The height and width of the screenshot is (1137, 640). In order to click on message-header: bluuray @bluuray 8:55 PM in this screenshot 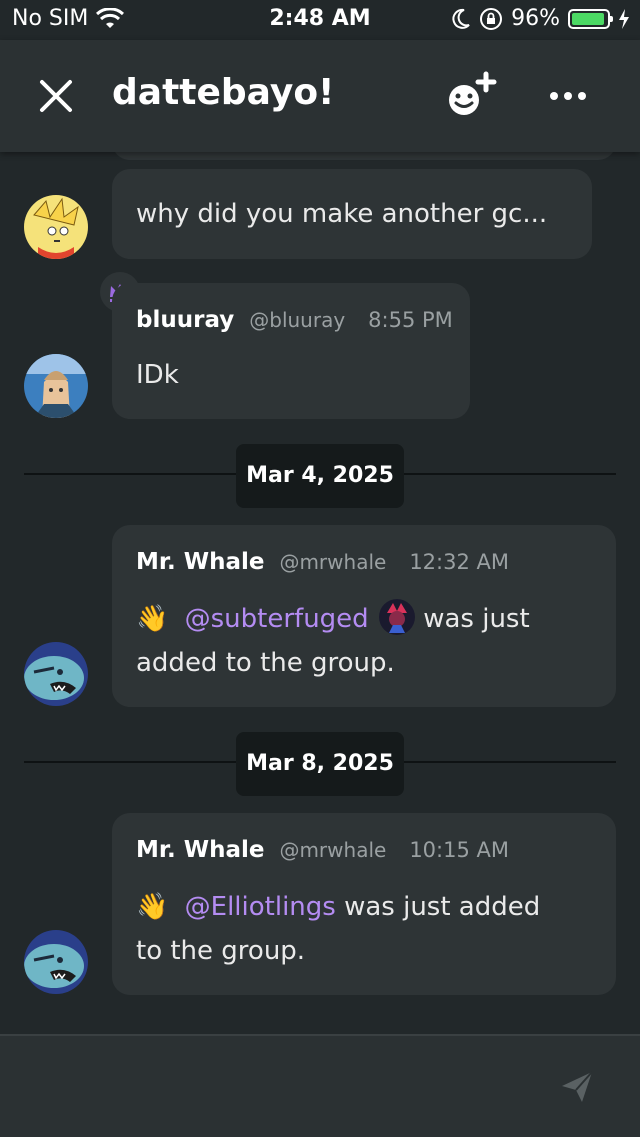, I will do `click(294, 320)`.